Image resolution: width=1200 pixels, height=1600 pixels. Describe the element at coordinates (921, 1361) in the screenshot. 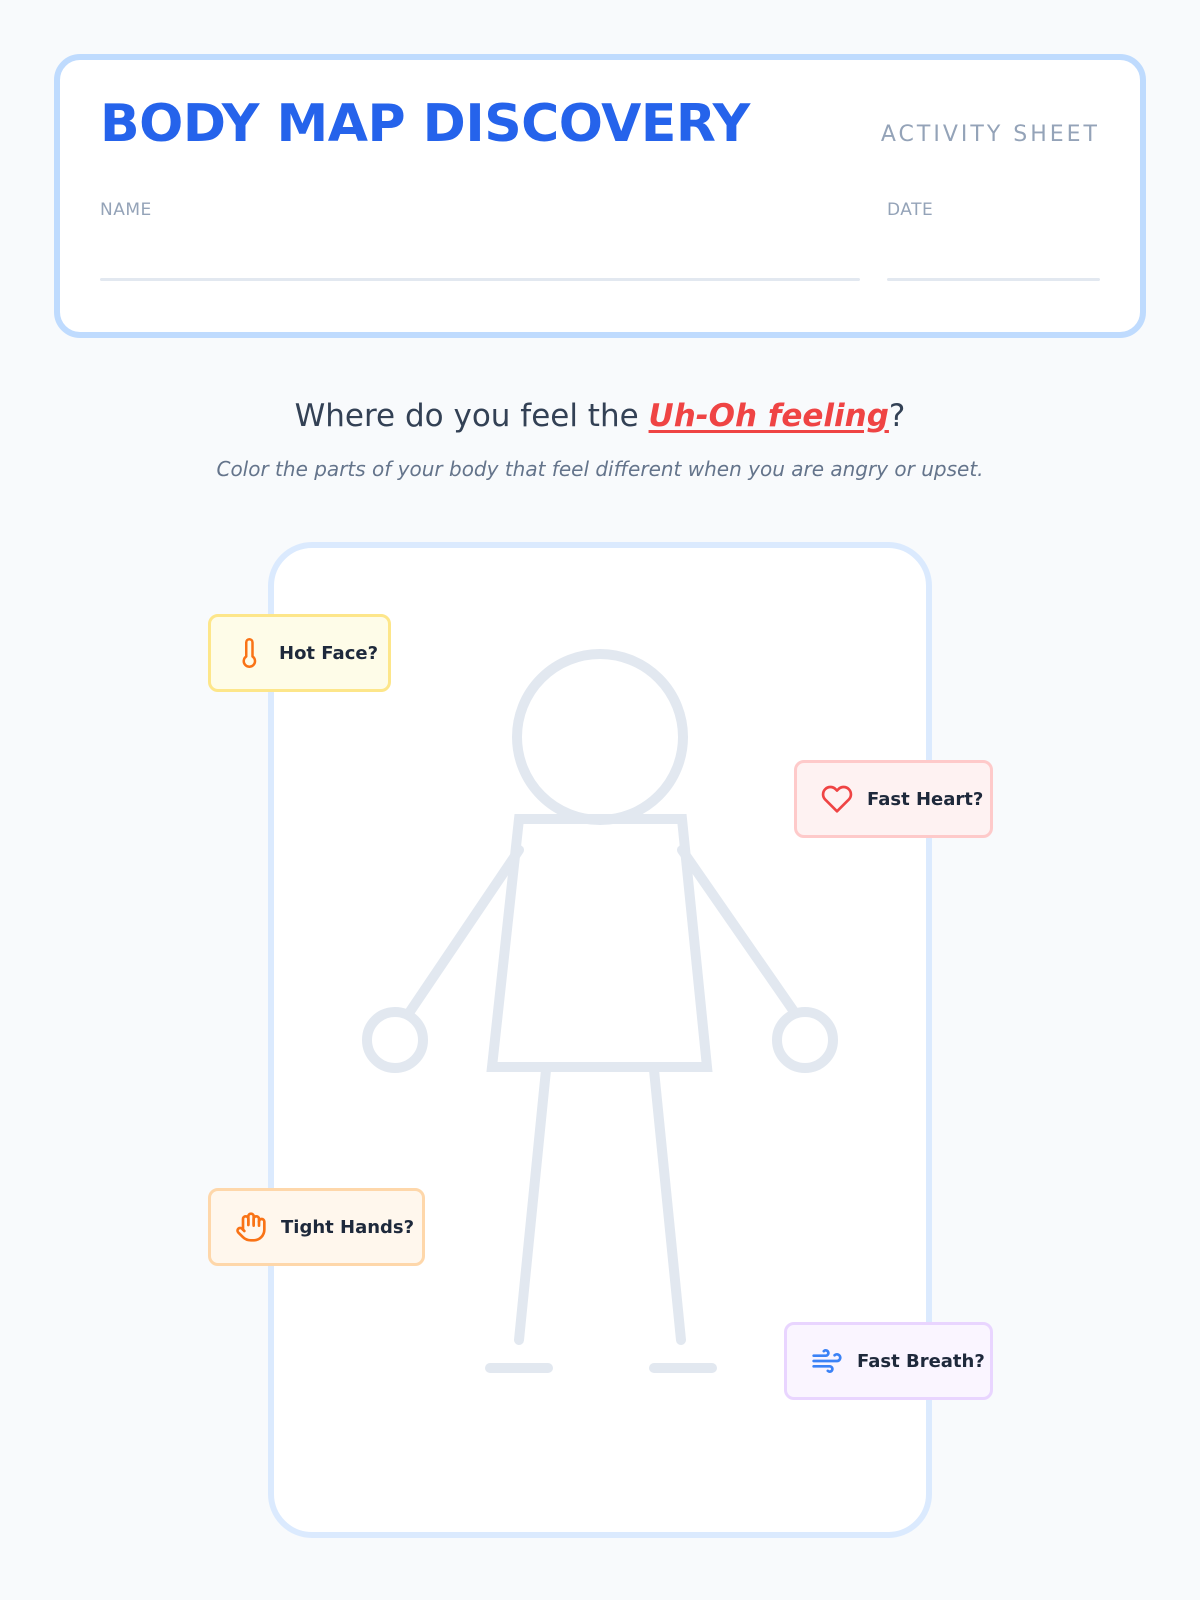

I see `fast-breath-text: Fast Breath?` at that location.